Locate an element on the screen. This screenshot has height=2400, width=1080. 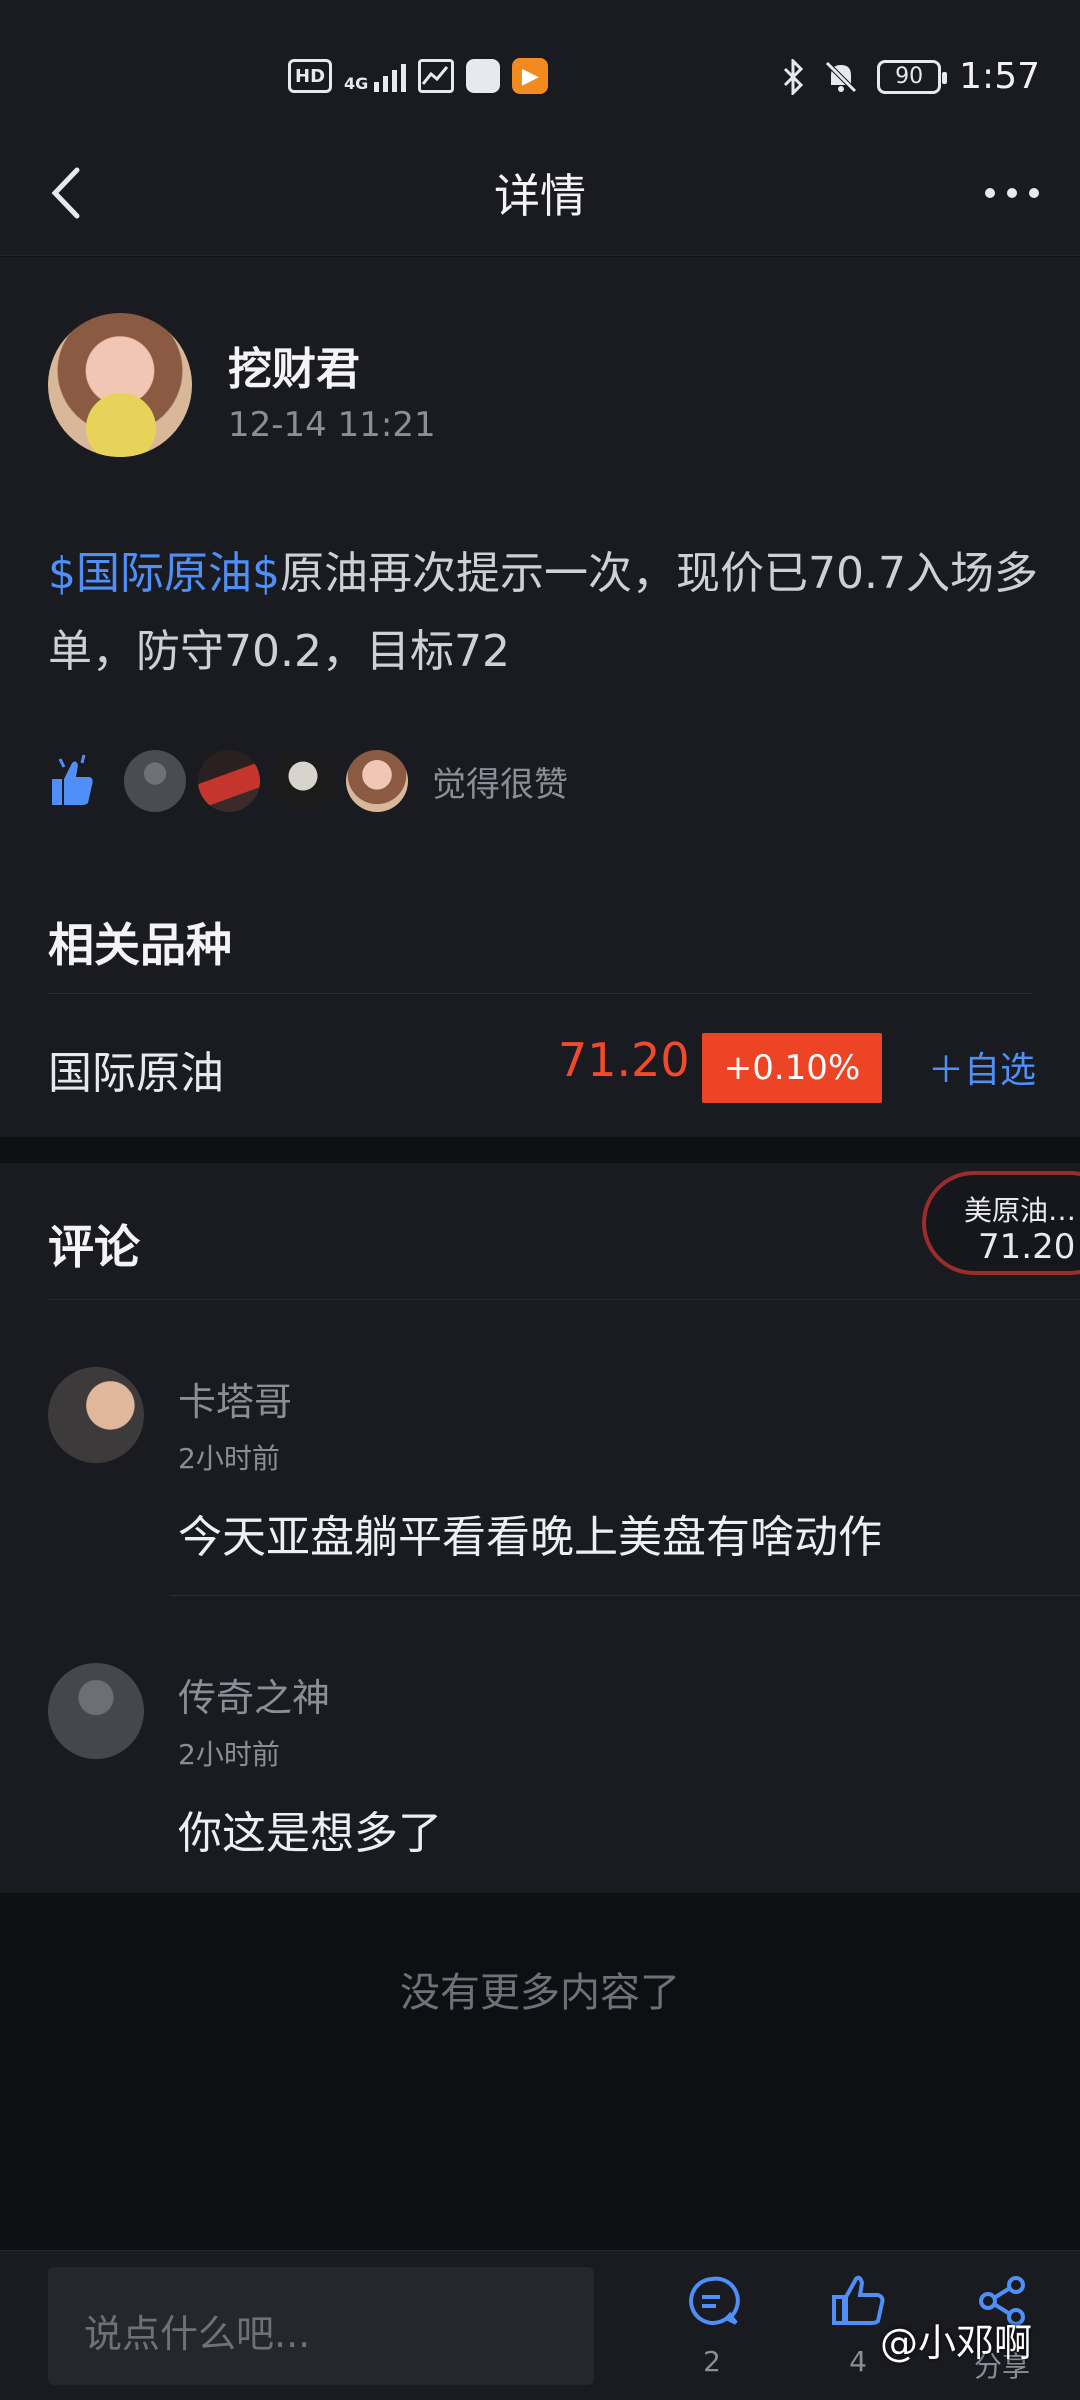
post-body: $国际原油$原油再次提示一次，现价已70.7入场多单，防守70.2，目标72 is located at coordinates (543, 613).